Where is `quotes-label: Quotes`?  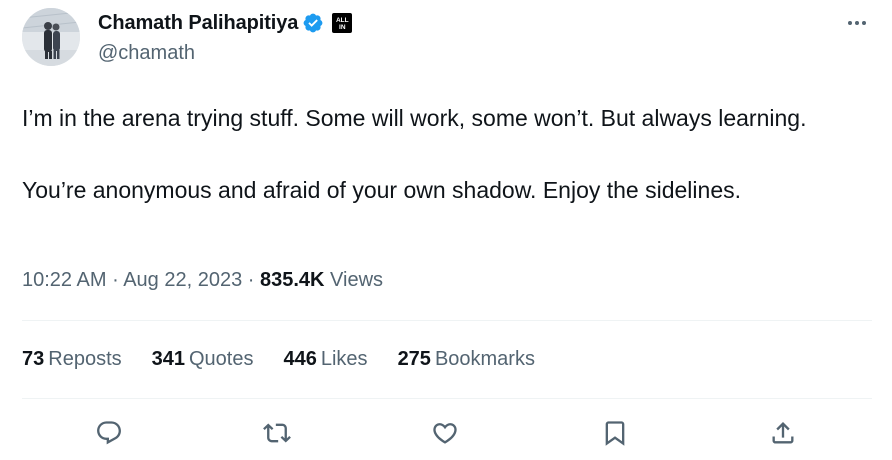 quotes-label: Quotes is located at coordinates (221, 359).